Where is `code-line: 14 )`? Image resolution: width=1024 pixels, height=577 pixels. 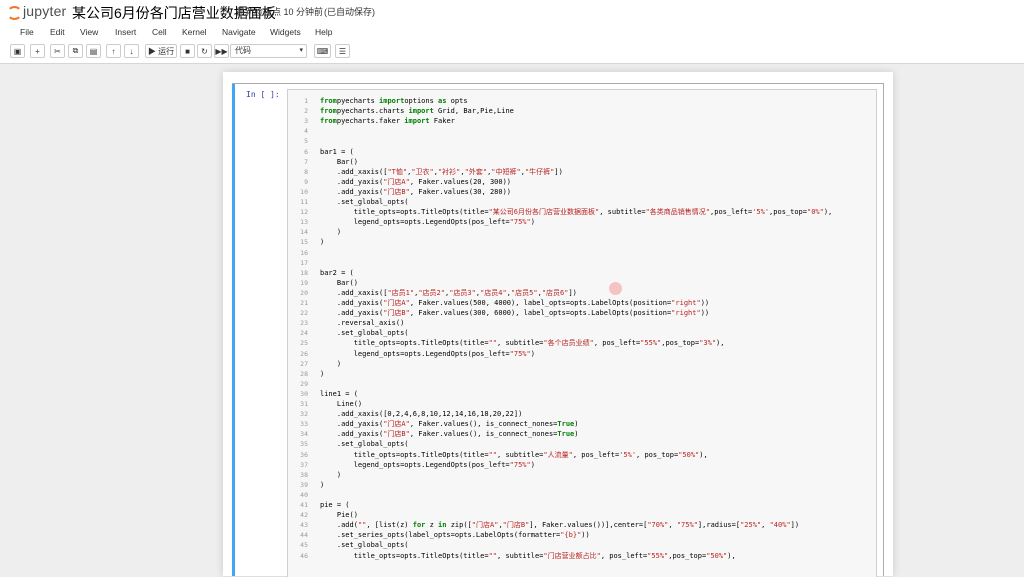 code-line: 14 ) is located at coordinates (582, 232).